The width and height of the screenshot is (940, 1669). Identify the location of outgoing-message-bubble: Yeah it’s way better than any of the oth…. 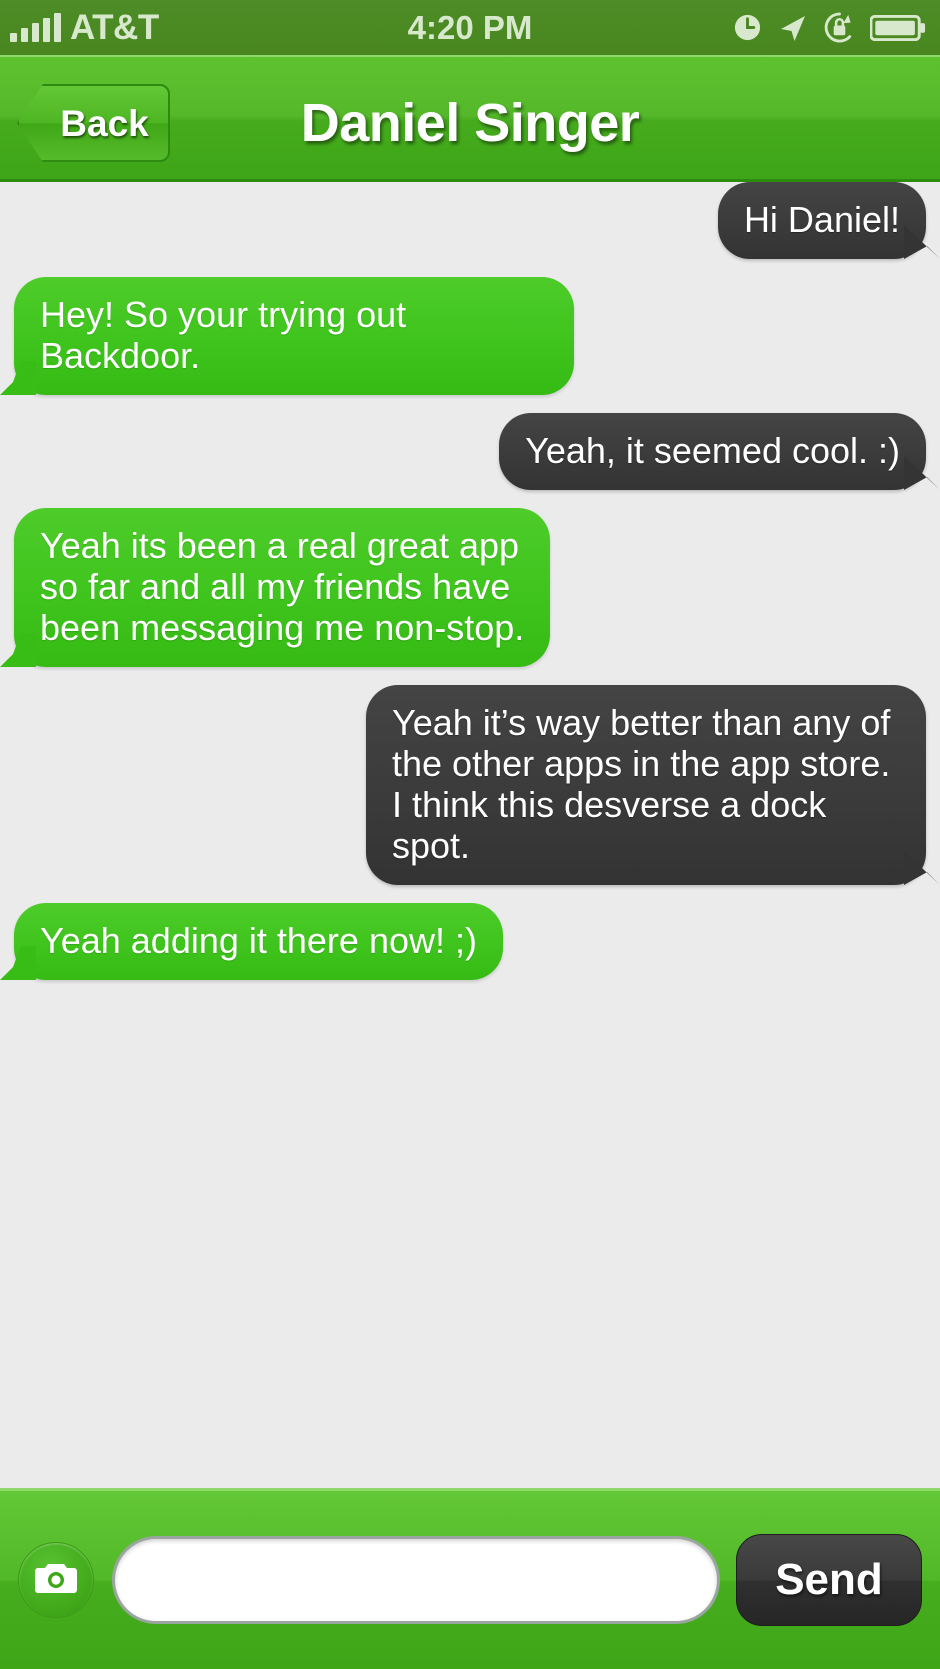
(646, 785).